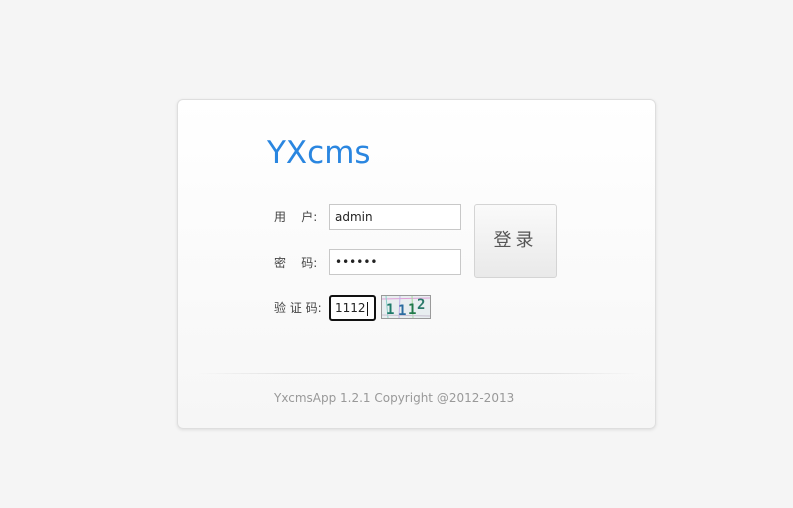 This screenshot has width=793, height=508. What do you see at coordinates (356, 262) in the screenshot?
I see `password-value: ••••••` at bounding box center [356, 262].